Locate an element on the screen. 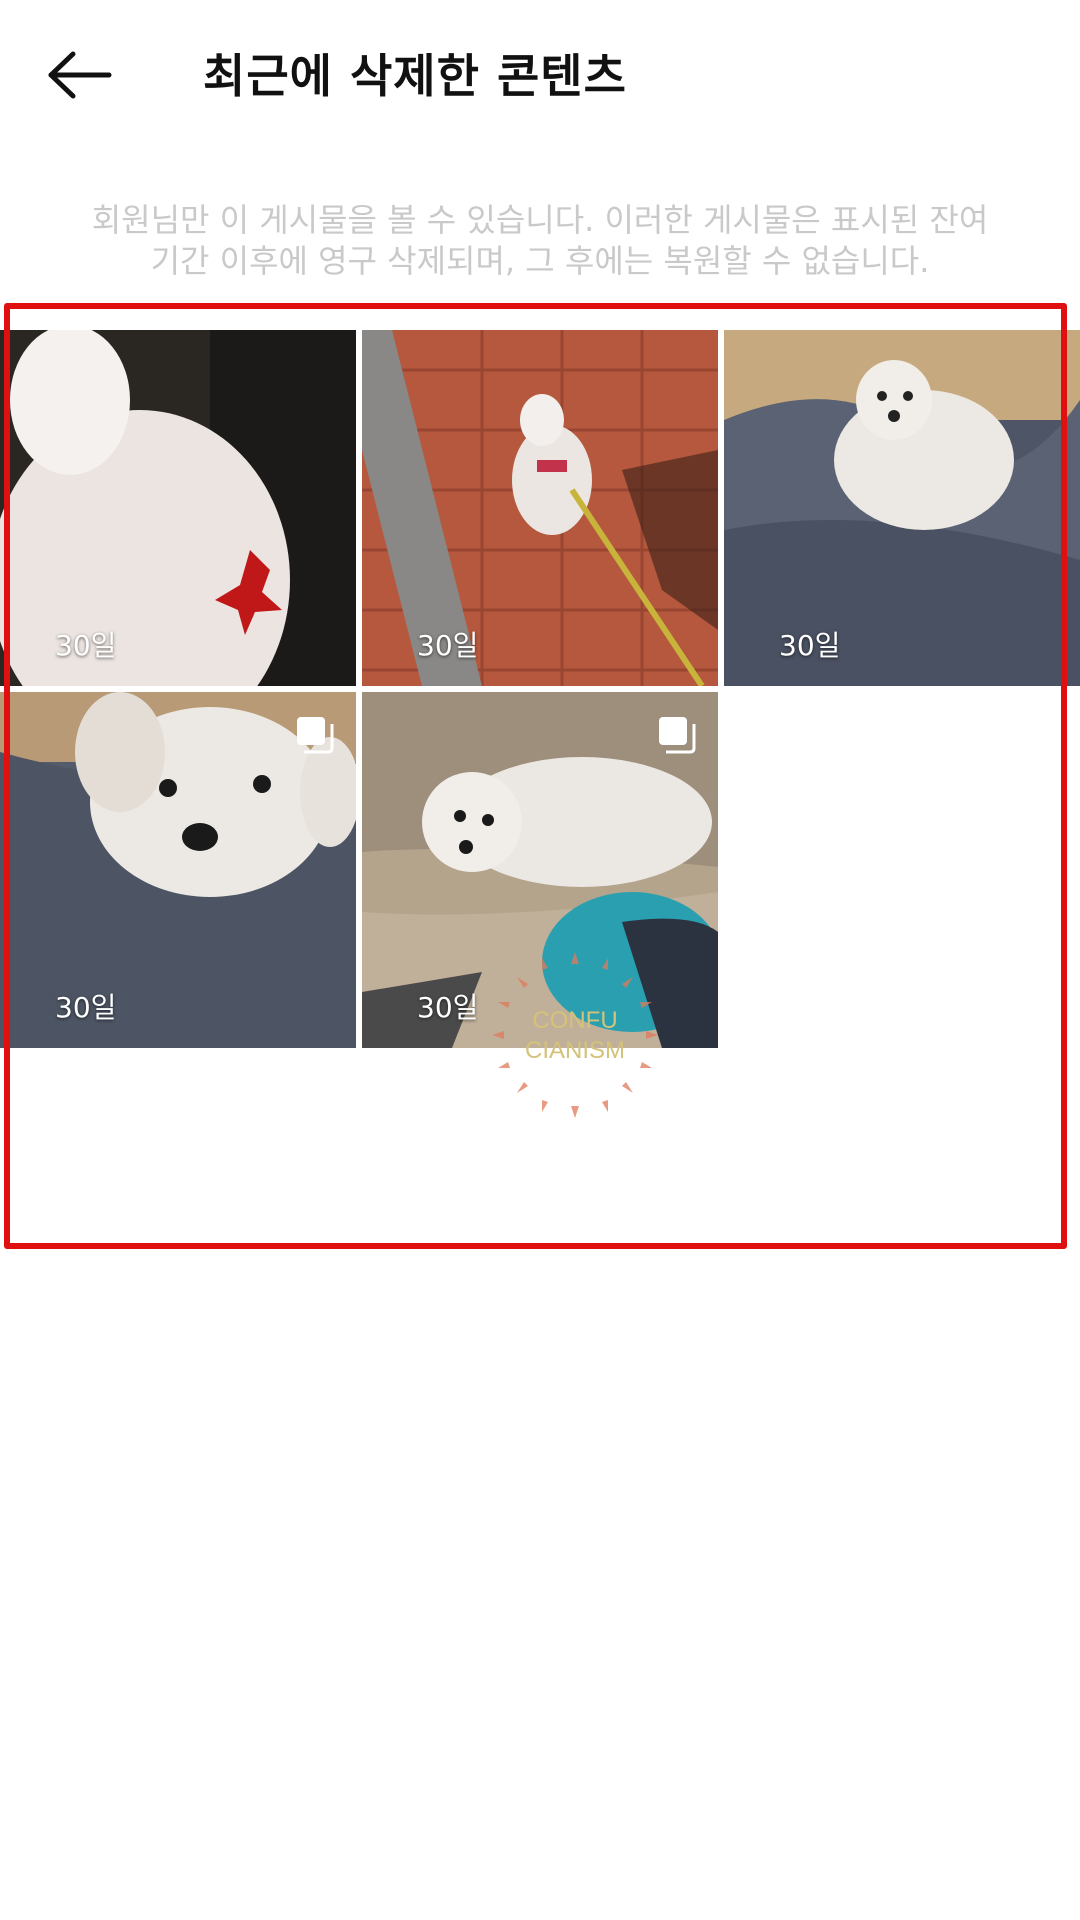 The width and height of the screenshot is (1080, 1920). page-title: 최근에 삭제한 콘텐츠 is located at coordinates (415, 76).